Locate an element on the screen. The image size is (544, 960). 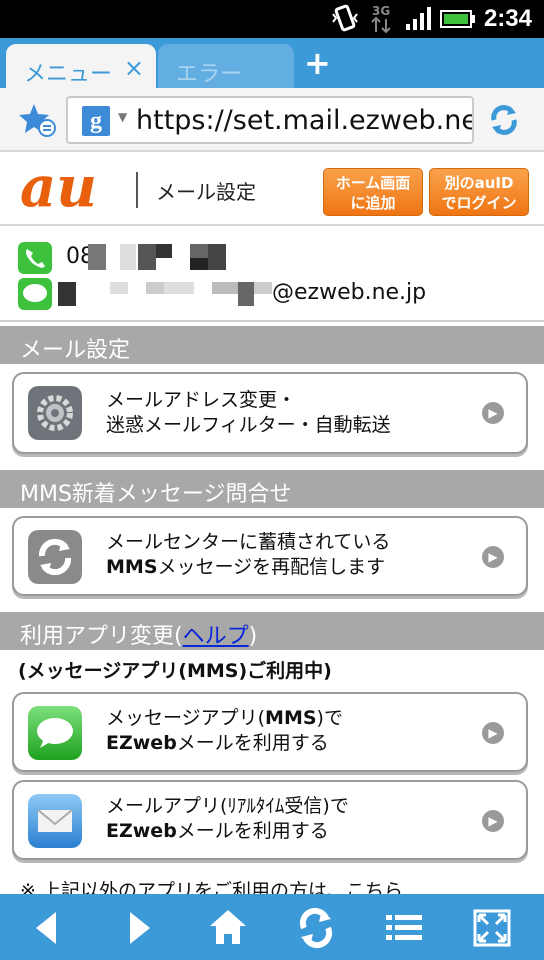
section-mail-settings: メール設定 is located at coordinates (272, 345).